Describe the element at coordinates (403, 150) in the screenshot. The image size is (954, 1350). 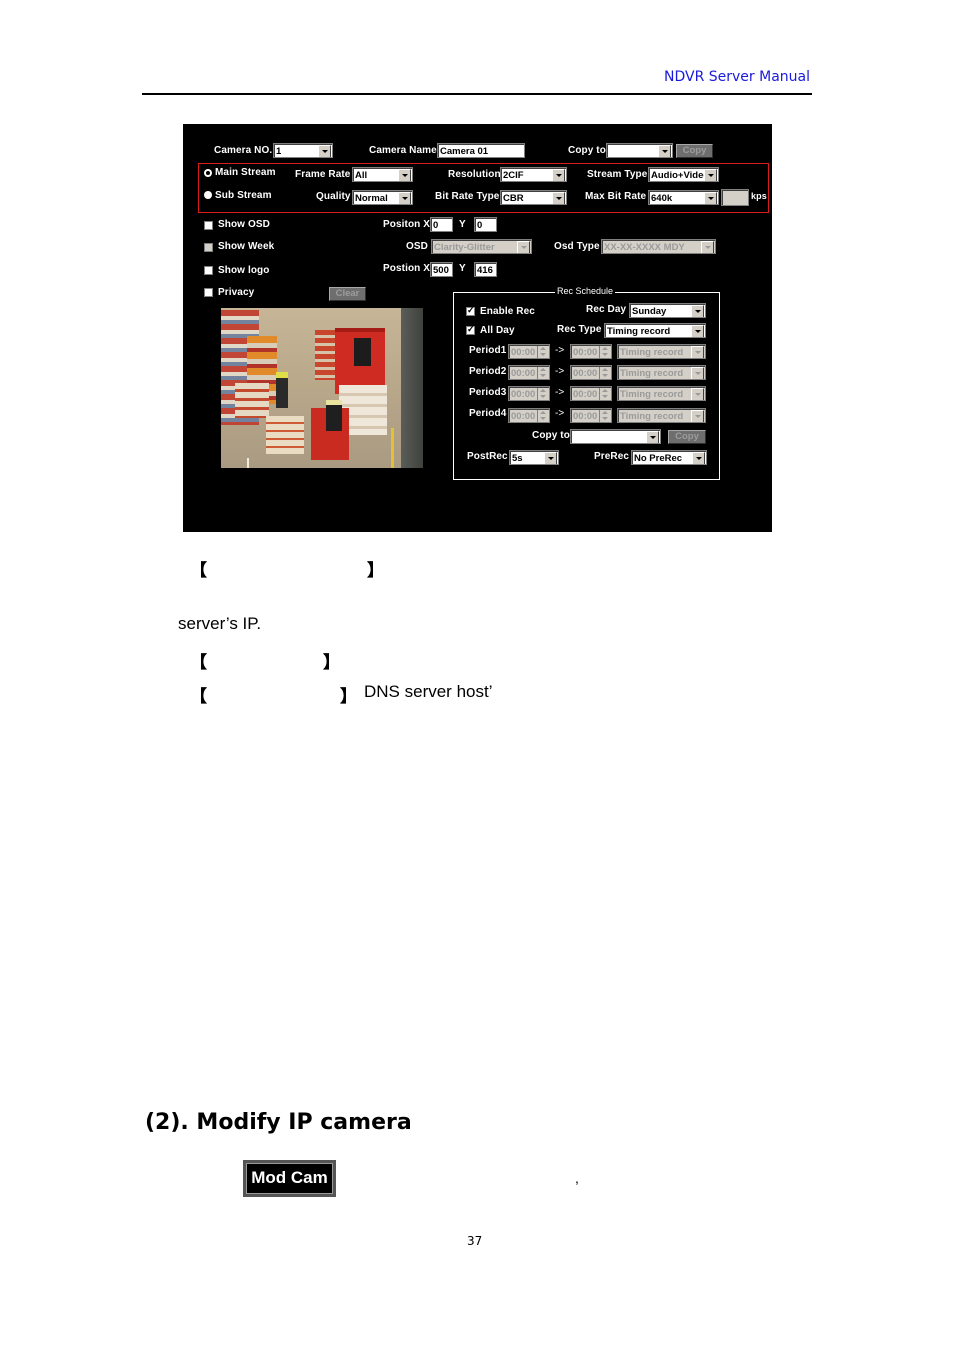
I see `camera-name-label: Camera Name` at that location.